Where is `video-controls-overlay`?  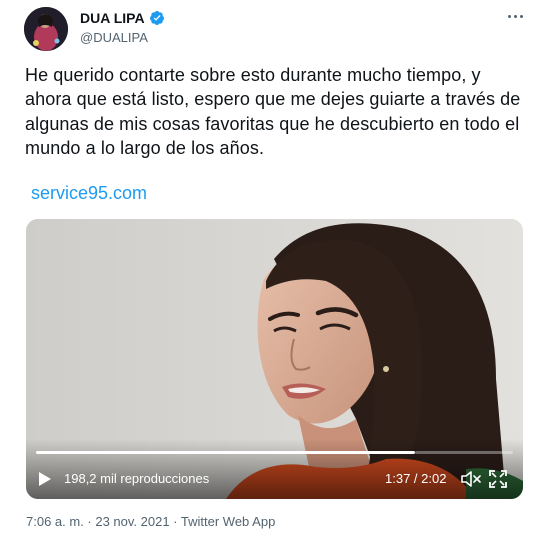 video-controls-overlay is located at coordinates (274, 469).